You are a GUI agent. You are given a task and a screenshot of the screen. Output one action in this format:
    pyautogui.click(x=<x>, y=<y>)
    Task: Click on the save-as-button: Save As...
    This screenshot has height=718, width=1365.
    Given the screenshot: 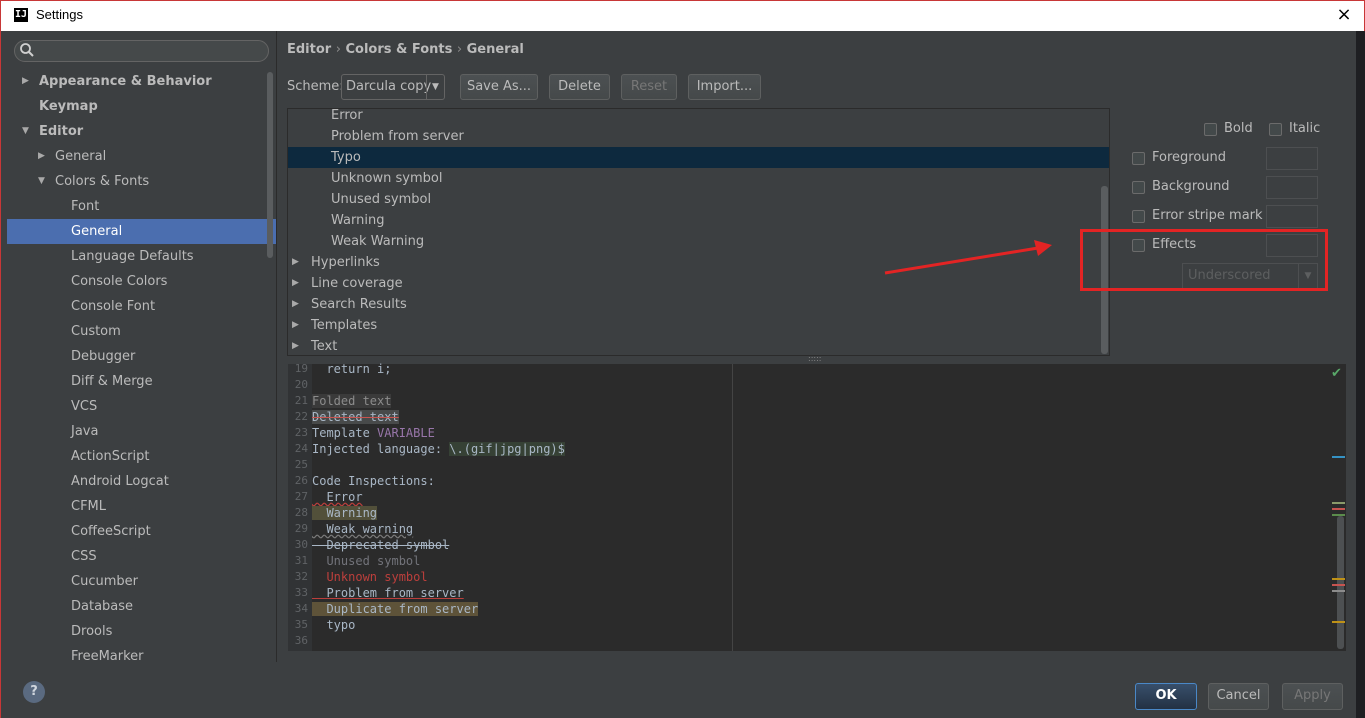 What is the action you would take?
    pyautogui.click(x=499, y=87)
    